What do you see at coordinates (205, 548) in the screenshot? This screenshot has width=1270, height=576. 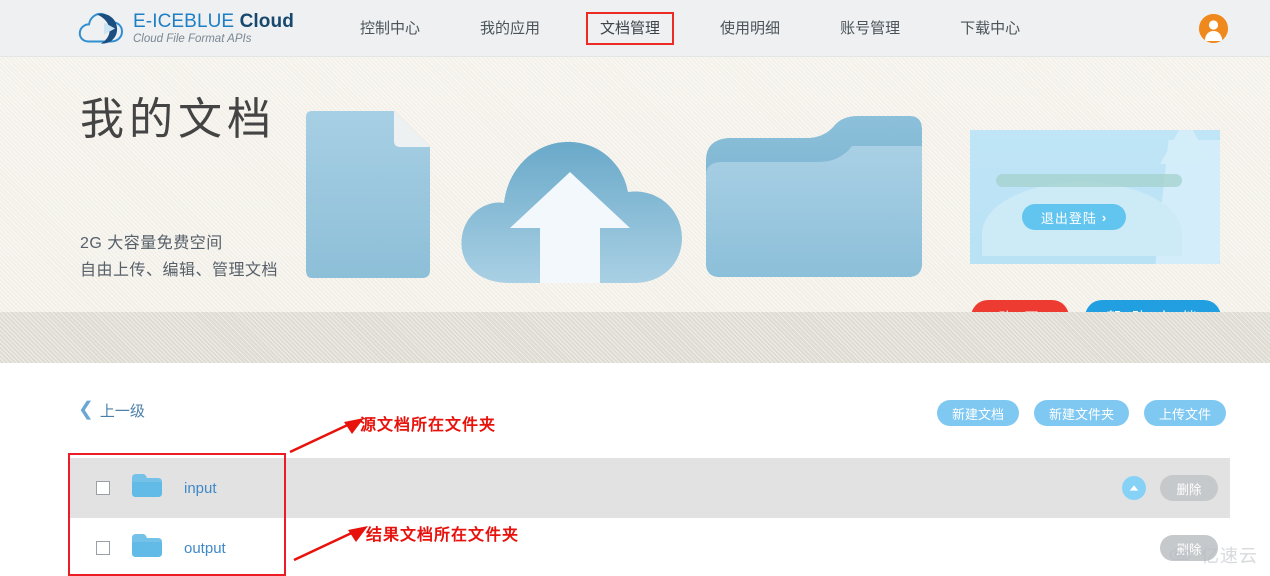 I see `file-name-label: output` at bounding box center [205, 548].